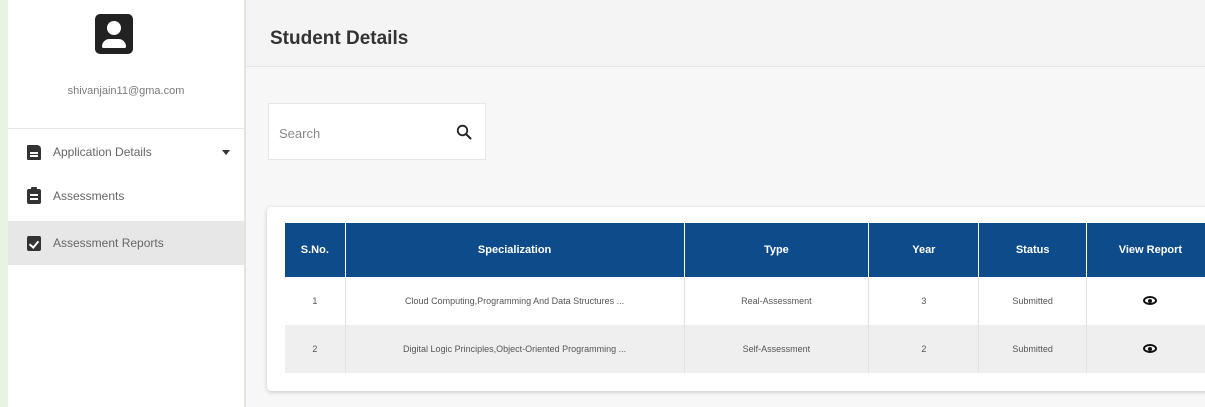 This screenshot has width=1205, height=407. I want to click on chevron-down-icon, so click(226, 152).